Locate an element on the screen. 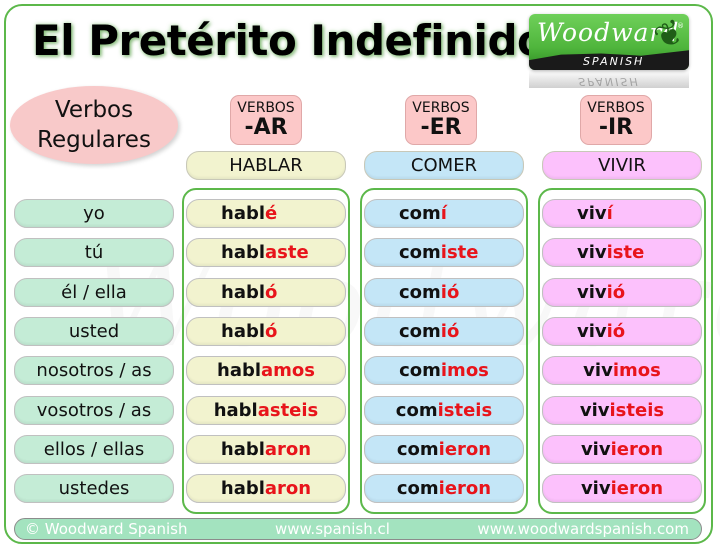 The height and width of the screenshot is (550, 720). conjugation-er-2: com ió is located at coordinates (444, 292).